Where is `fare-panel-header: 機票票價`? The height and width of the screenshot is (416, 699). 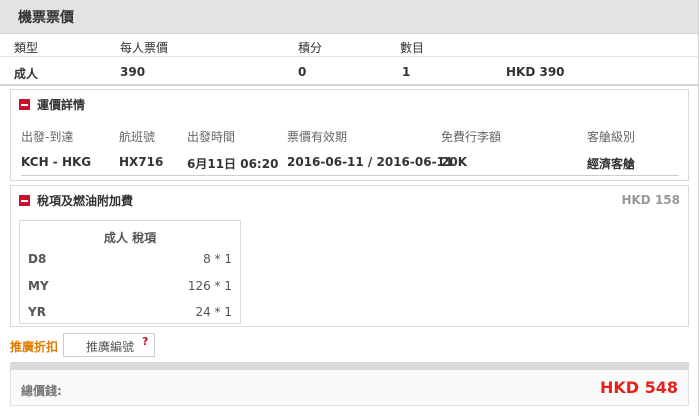 fare-panel-header: 機票票價 is located at coordinates (349, 17).